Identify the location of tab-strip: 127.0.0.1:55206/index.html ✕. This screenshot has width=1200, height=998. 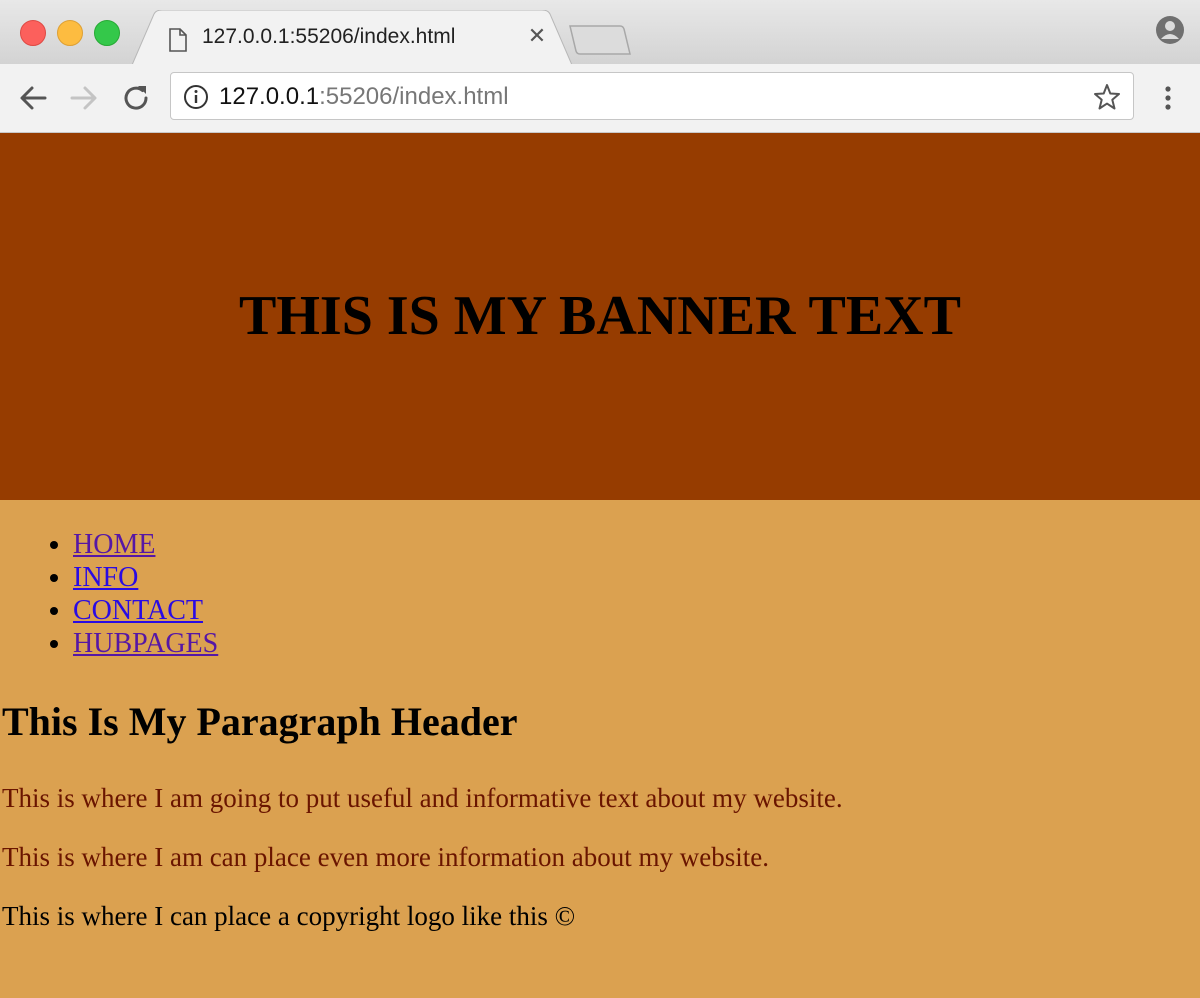
(600, 33).